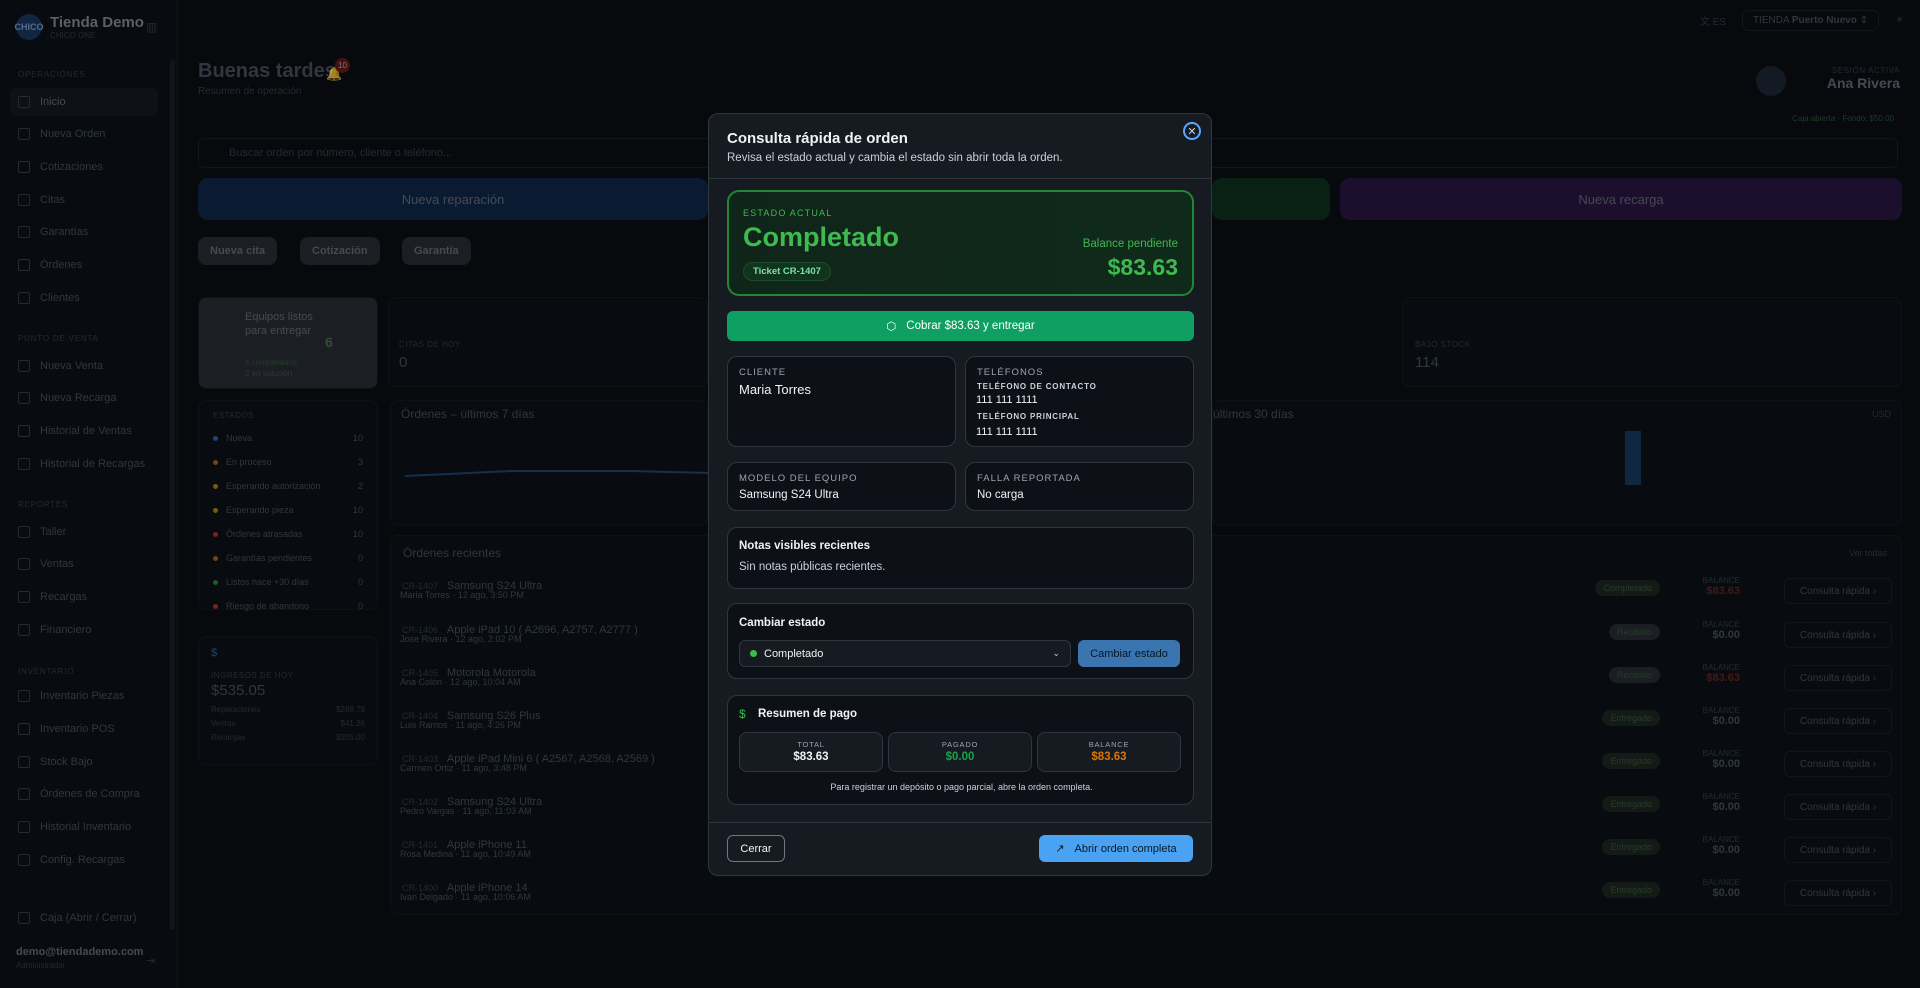 Image resolution: width=1920 pixels, height=988 pixels. What do you see at coordinates (1109, 752) in the screenshot?
I see `balance-box: BALANCE $83.63` at bounding box center [1109, 752].